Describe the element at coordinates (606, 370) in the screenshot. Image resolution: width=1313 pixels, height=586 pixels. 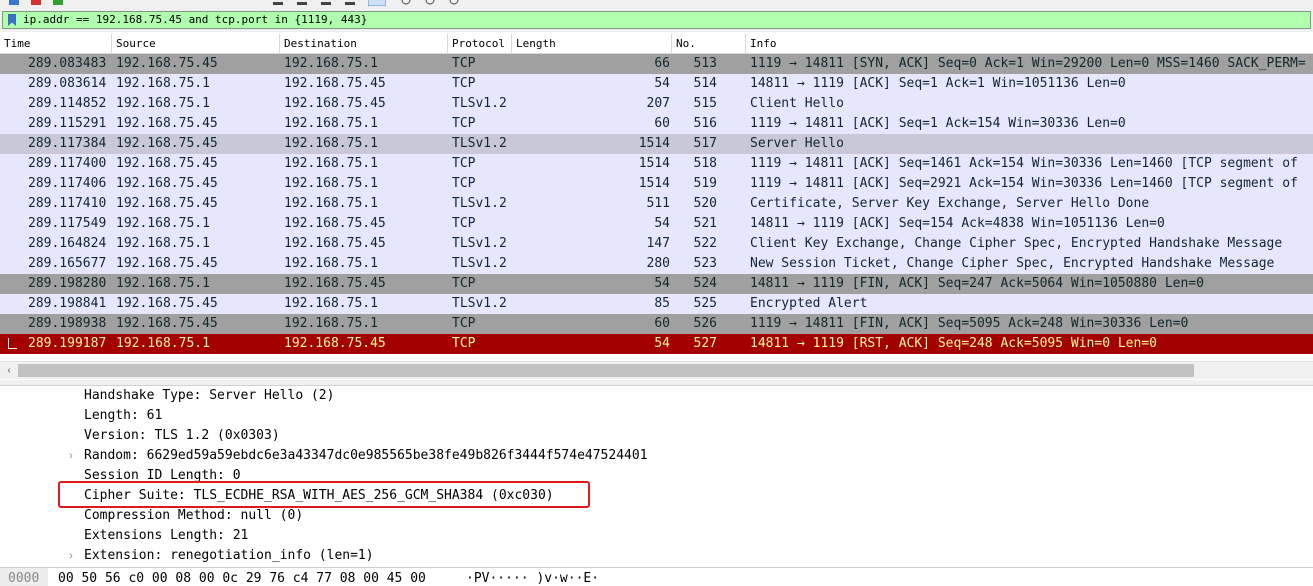
I see `scrollbar-thumb` at that location.